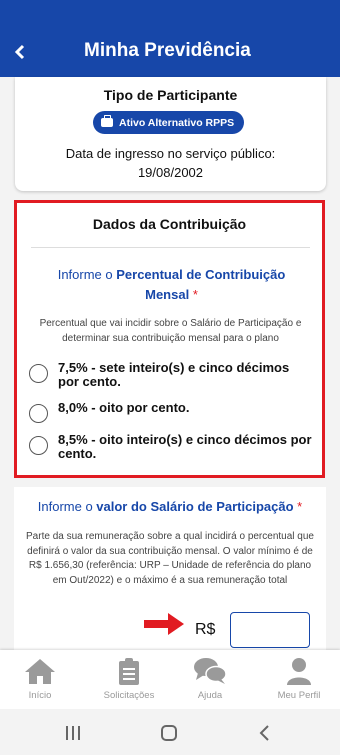 The height and width of the screenshot is (755, 340). What do you see at coordinates (167, 50) in the screenshot?
I see `page-title: Minha Previdência` at bounding box center [167, 50].